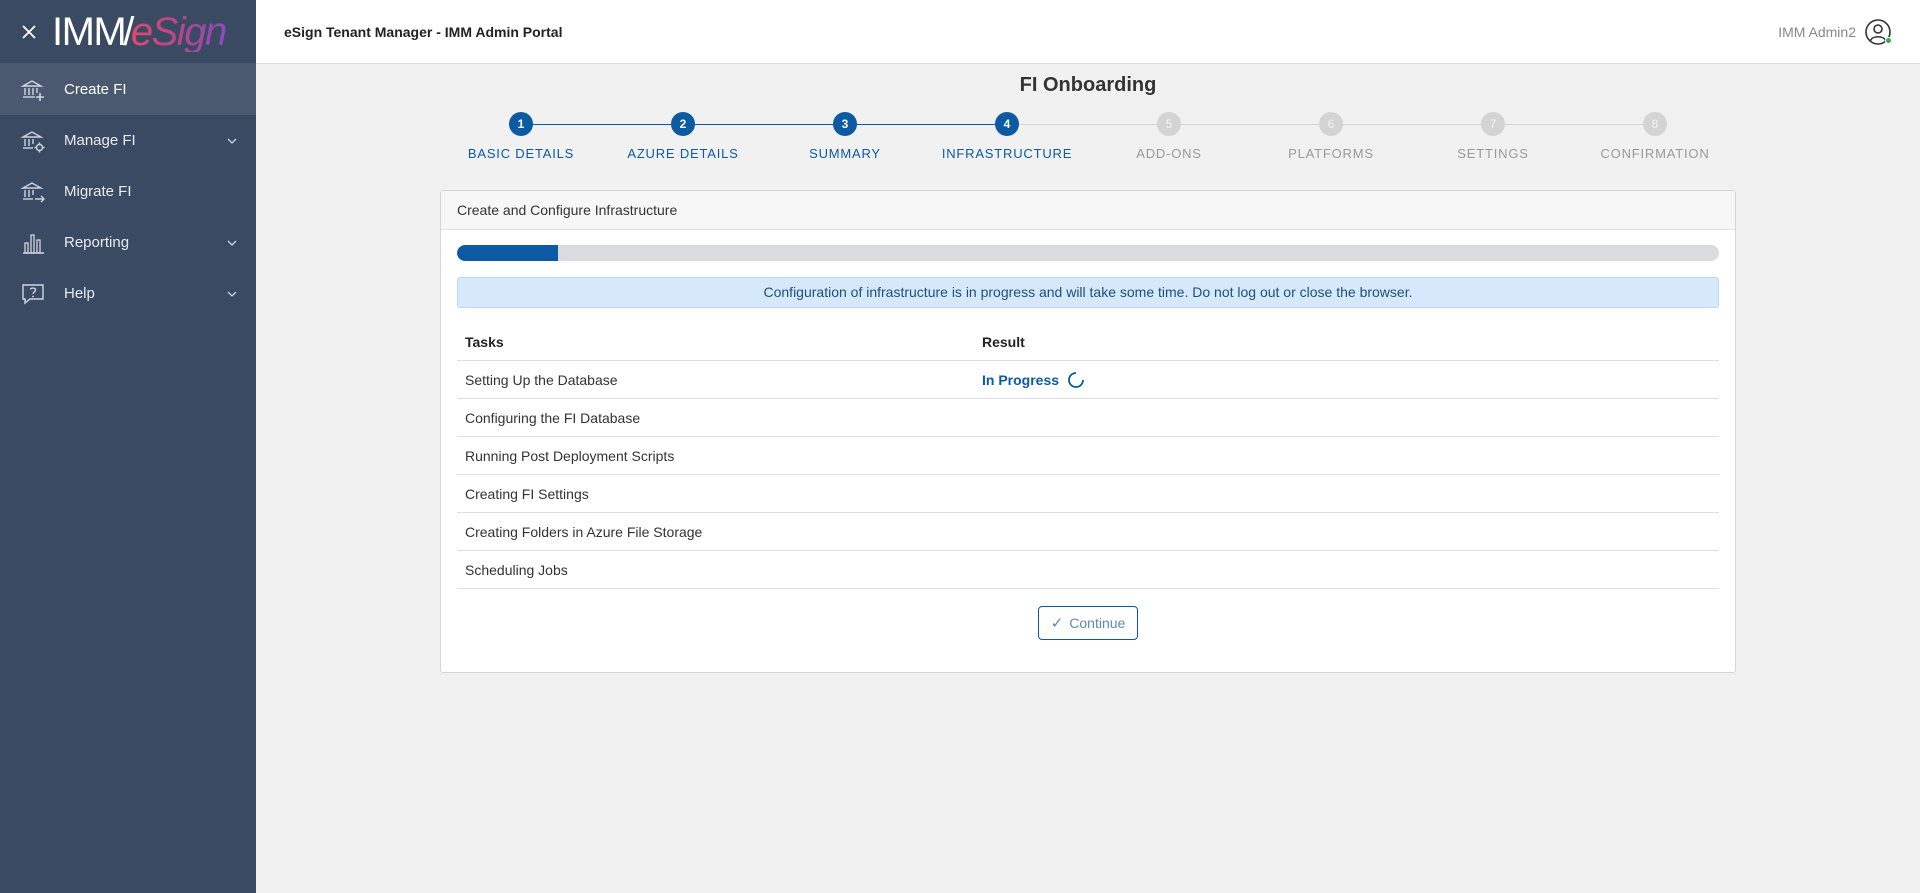  I want to click on step-label: SUMMARY, so click(845, 153).